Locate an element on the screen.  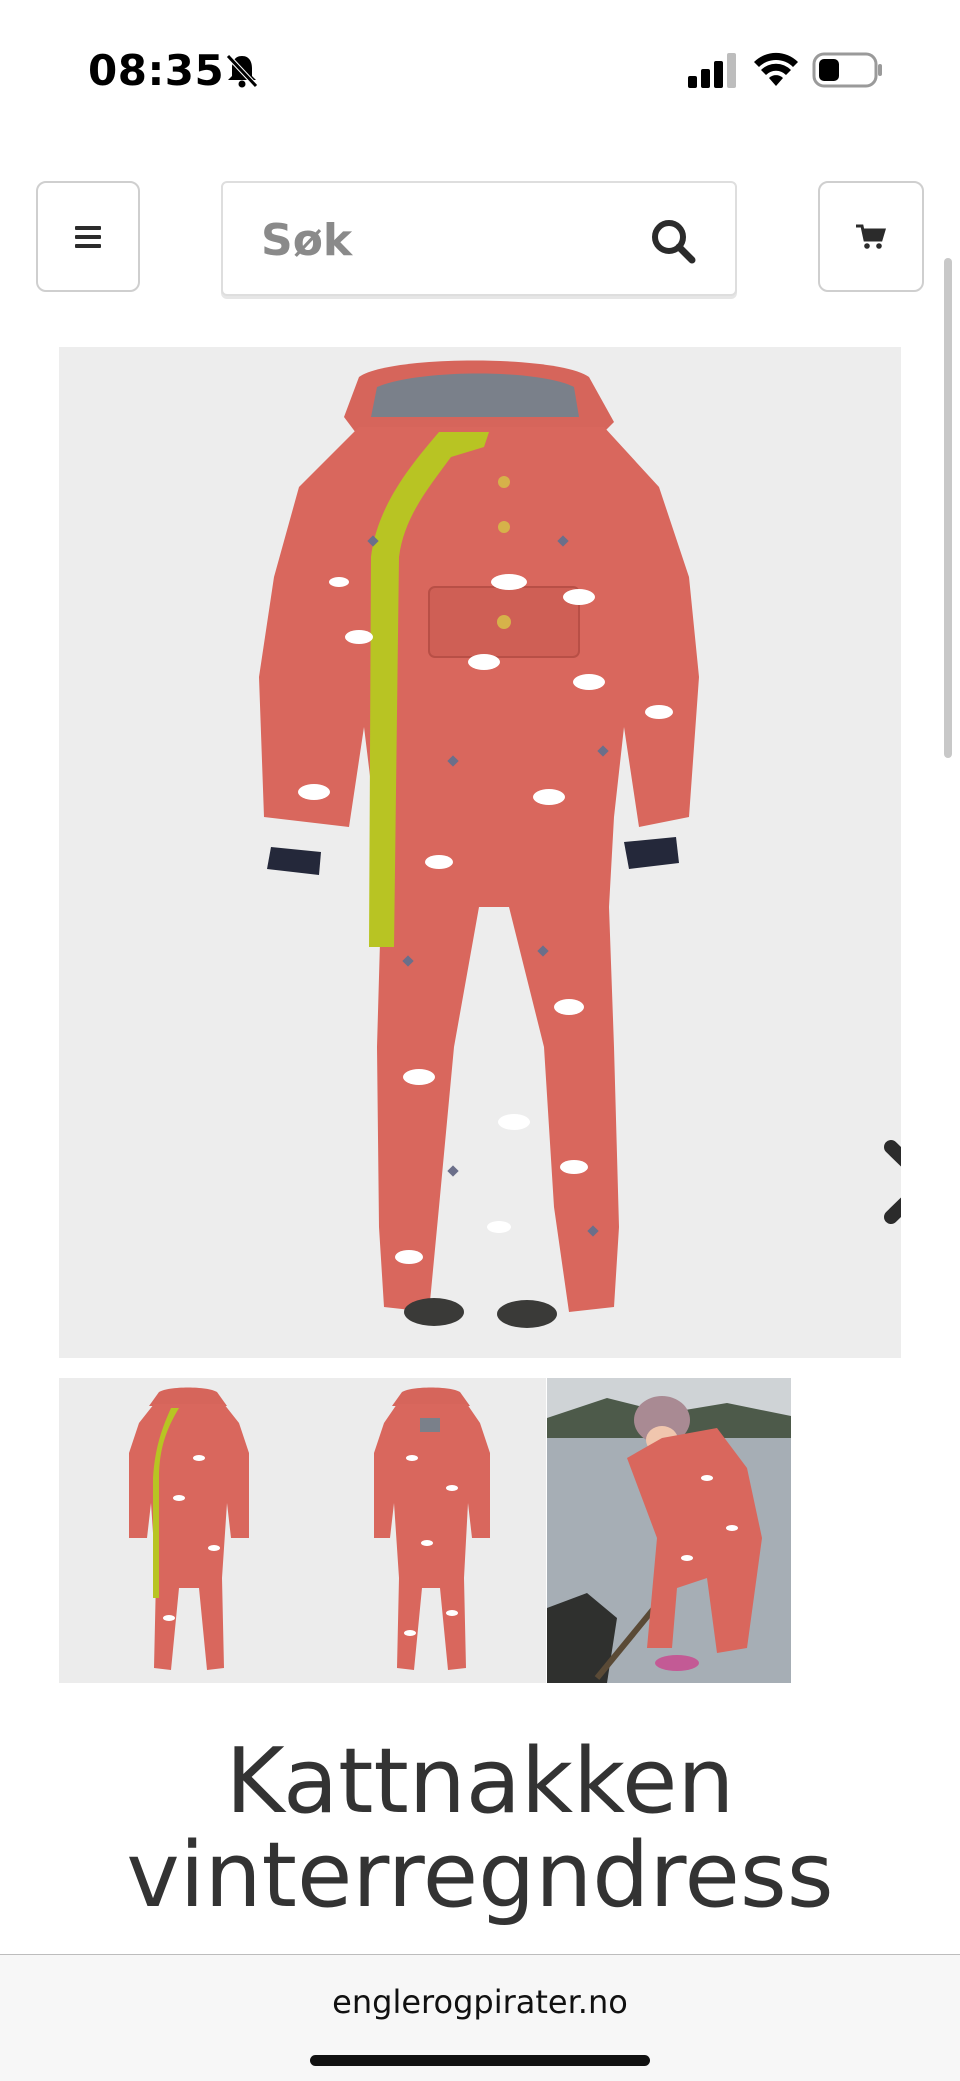
thumbnail-front-image is located at coordinates (189, 1528).